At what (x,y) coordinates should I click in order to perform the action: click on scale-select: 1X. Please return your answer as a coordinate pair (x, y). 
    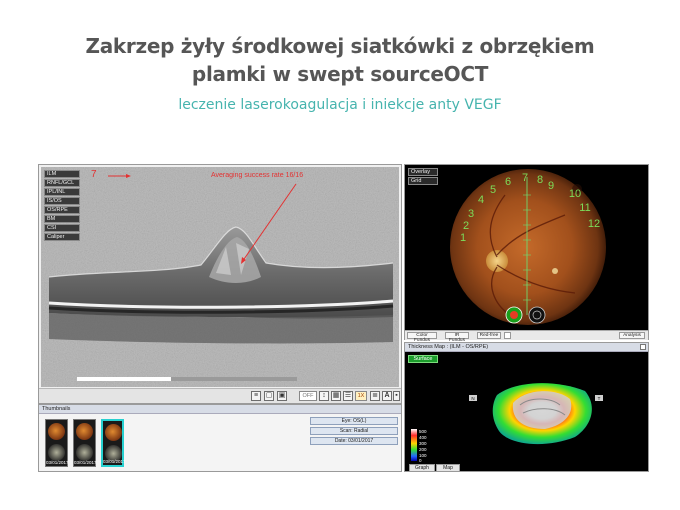
    Looking at the image, I should click on (361, 396).